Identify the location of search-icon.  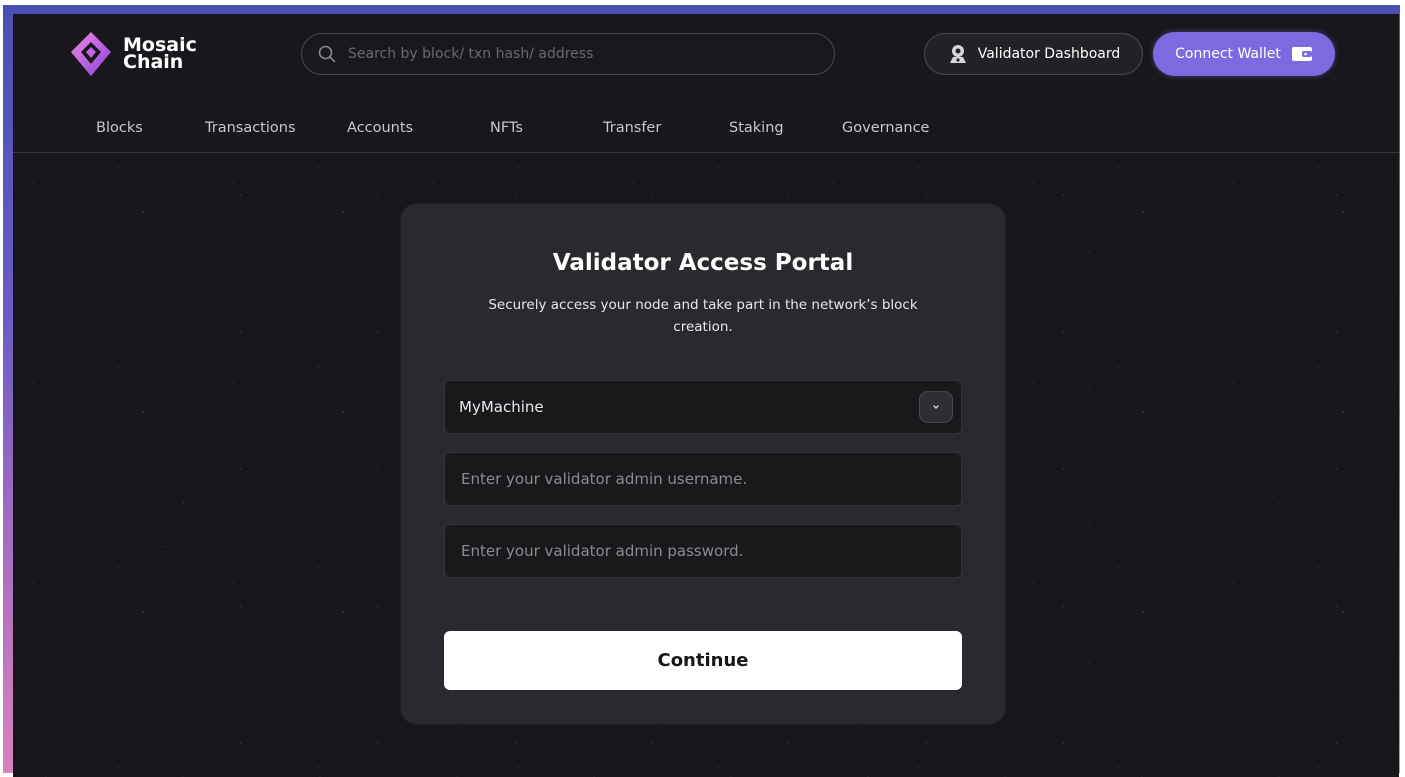
(327, 54).